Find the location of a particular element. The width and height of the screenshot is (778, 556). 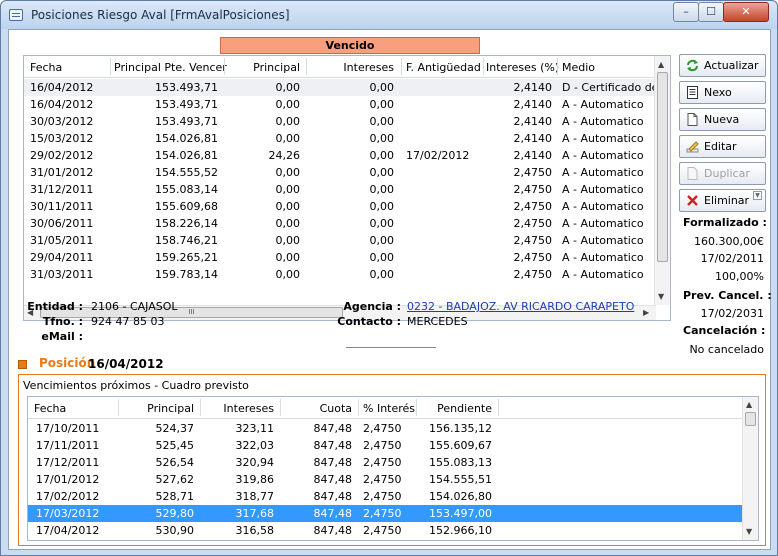

cell-fecha: 17/04/2012 is located at coordinates (68, 530).